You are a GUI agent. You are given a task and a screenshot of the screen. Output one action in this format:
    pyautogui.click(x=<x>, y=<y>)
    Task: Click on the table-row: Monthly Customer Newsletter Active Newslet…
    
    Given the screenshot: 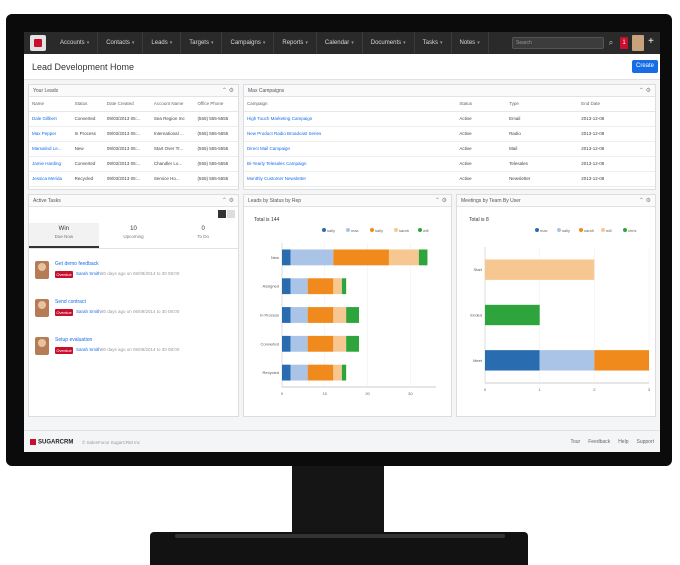 What is the action you would take?
    pyautogui.click(x=449, y=179)
    